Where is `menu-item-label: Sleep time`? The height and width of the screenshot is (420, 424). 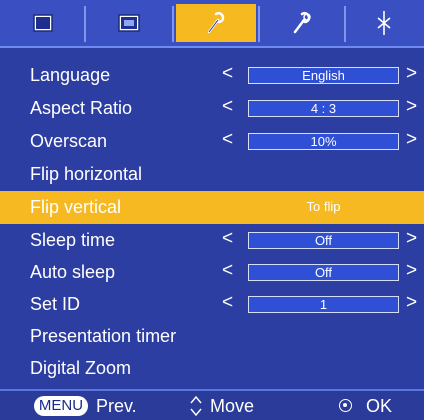
menu-item-label: Sleep time is located at coordinates (73, 240).